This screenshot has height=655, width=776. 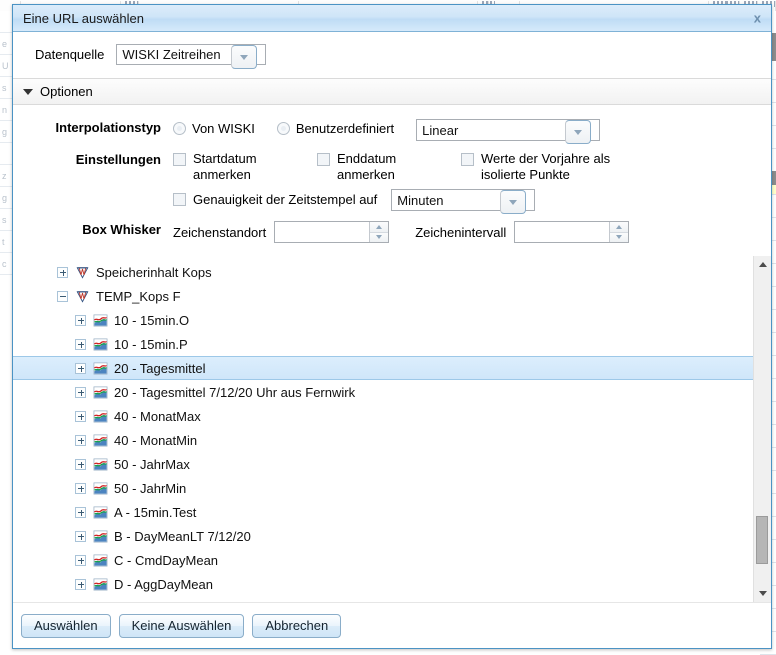 What do you see at coordinates (383, 584) in the screenshot?
I see `tree-node: D - AggDayMean` at bounding box center [383, 584].